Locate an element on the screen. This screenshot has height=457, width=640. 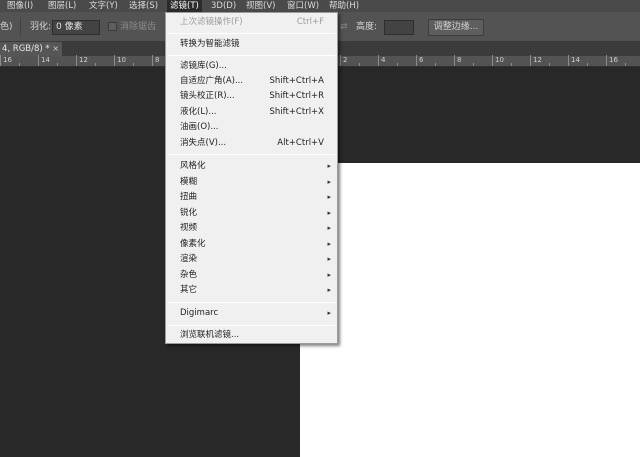
menu-item-shortcut: Shift+Ctrl+R is located at coordinates (296, 96).